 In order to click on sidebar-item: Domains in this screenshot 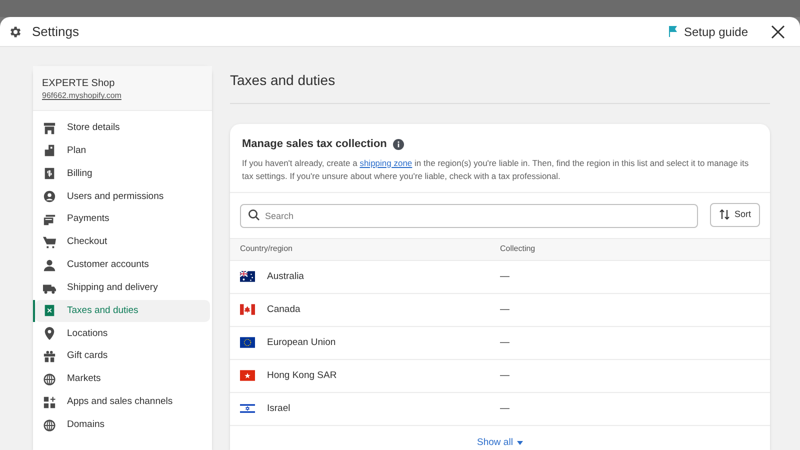, I will do `click(122, 425)`.